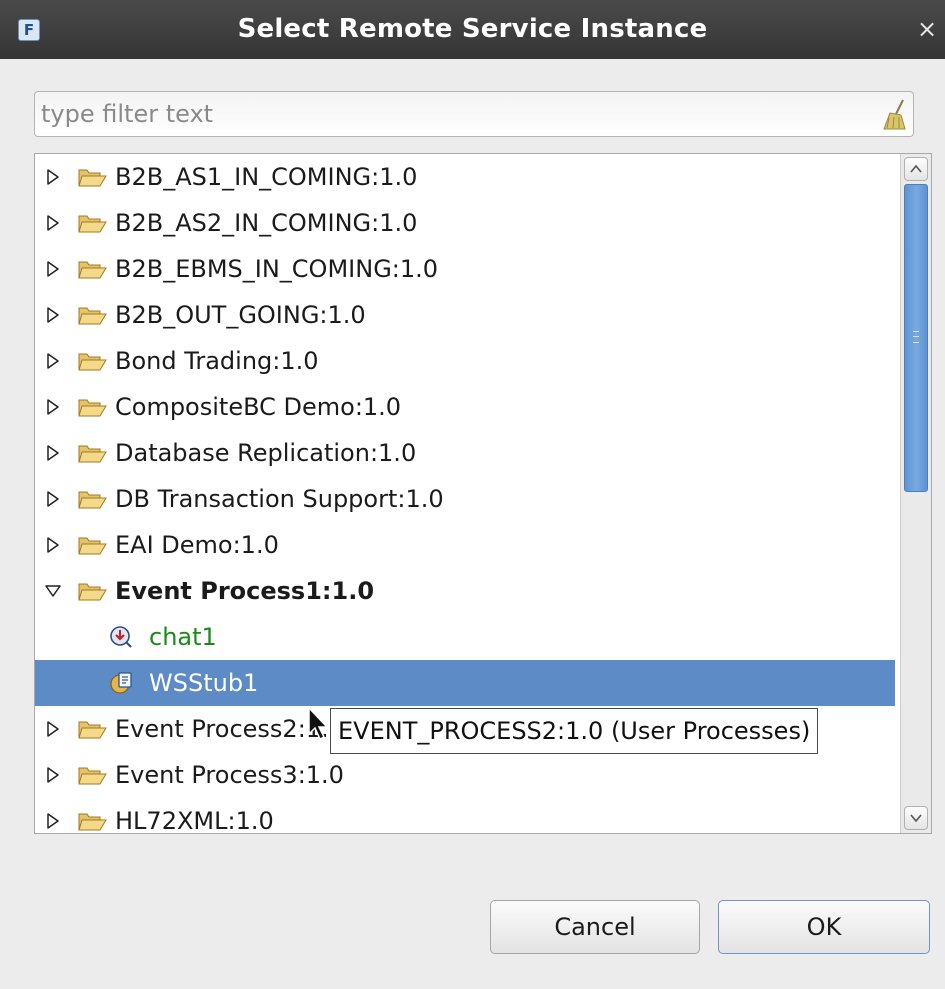 Image resolution: width=945 pixels, height=989 pixels. Describe the element at coordinates (465, 407) in the screenshot. I see `tree-folder-item: CompositeBC Demo:1.0` at that location.